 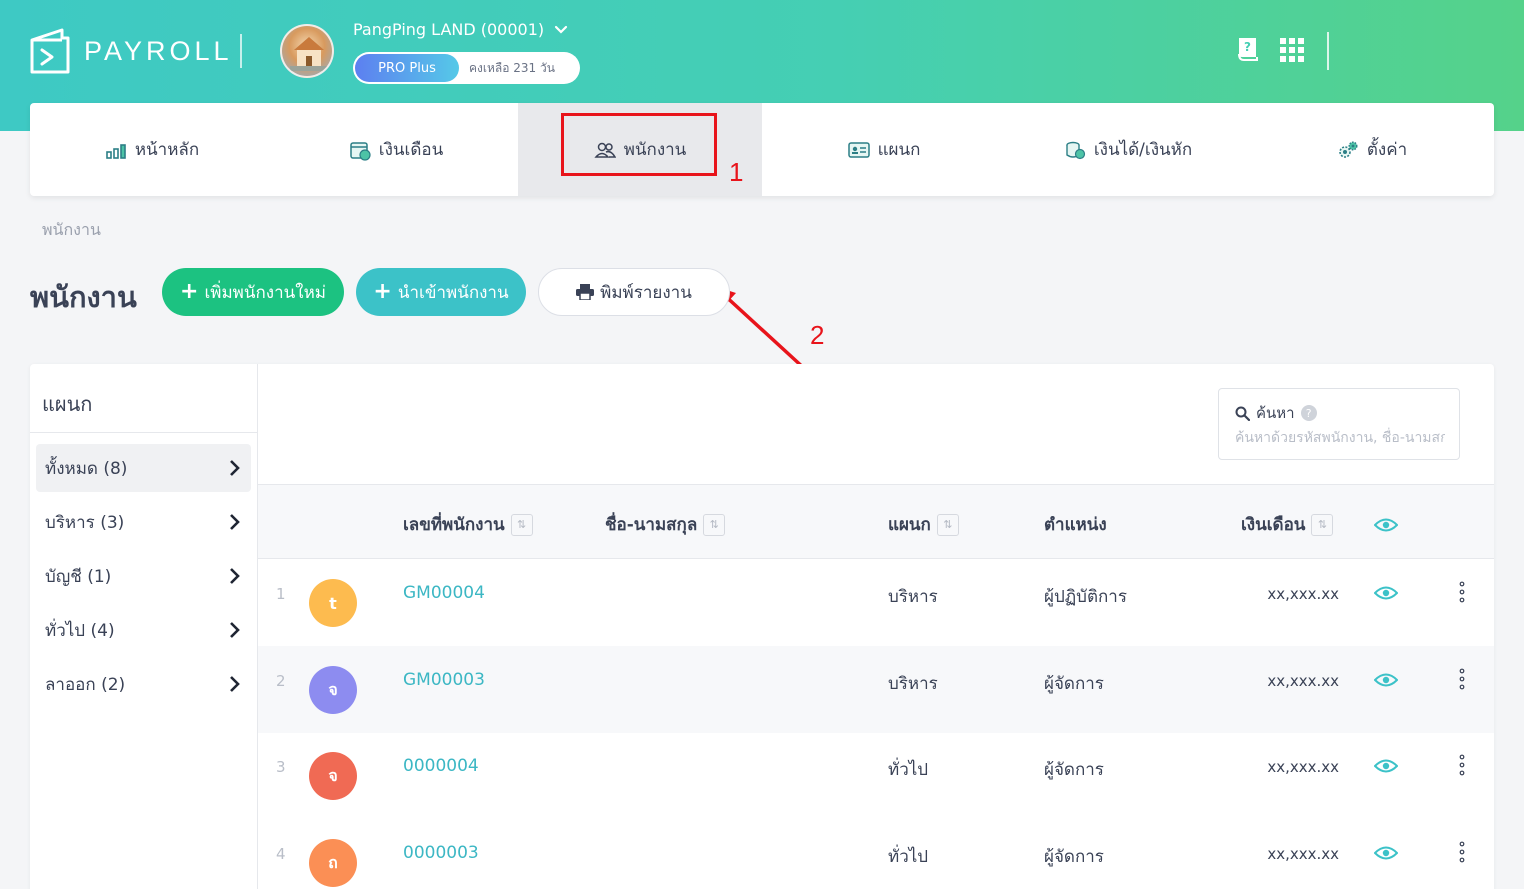 I want to click on plus-icon: +, so click(x=189, y=291).